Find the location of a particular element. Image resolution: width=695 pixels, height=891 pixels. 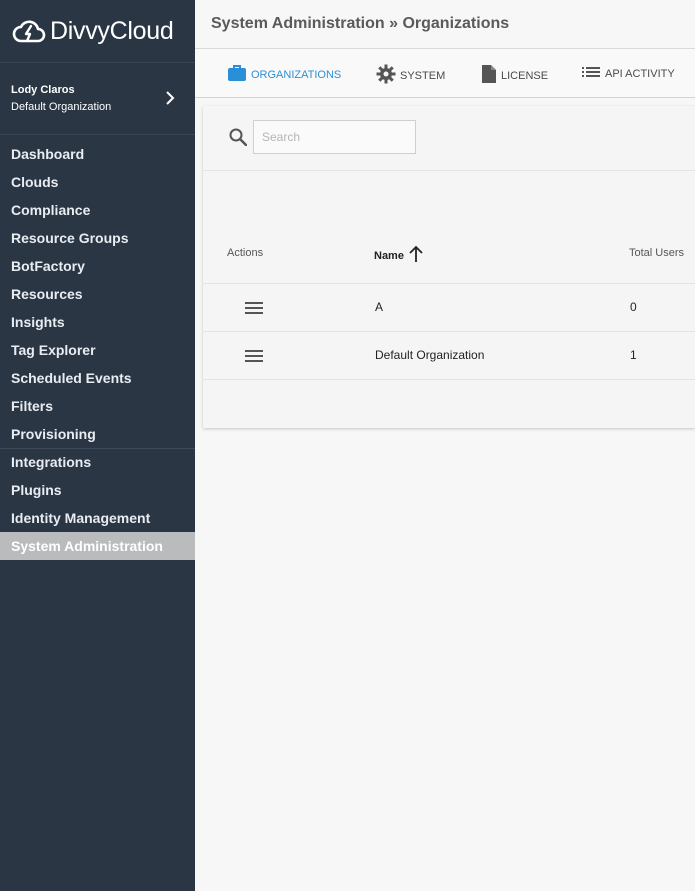

tab-label: ORGANIZATIONS is located at coordinates (296, 74).